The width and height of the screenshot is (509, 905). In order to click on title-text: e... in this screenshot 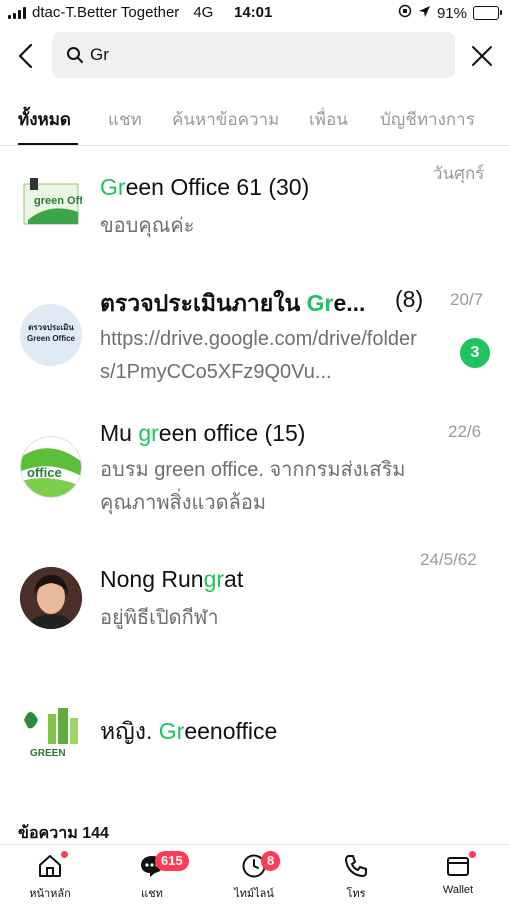, I will do `click(349, 303)`.